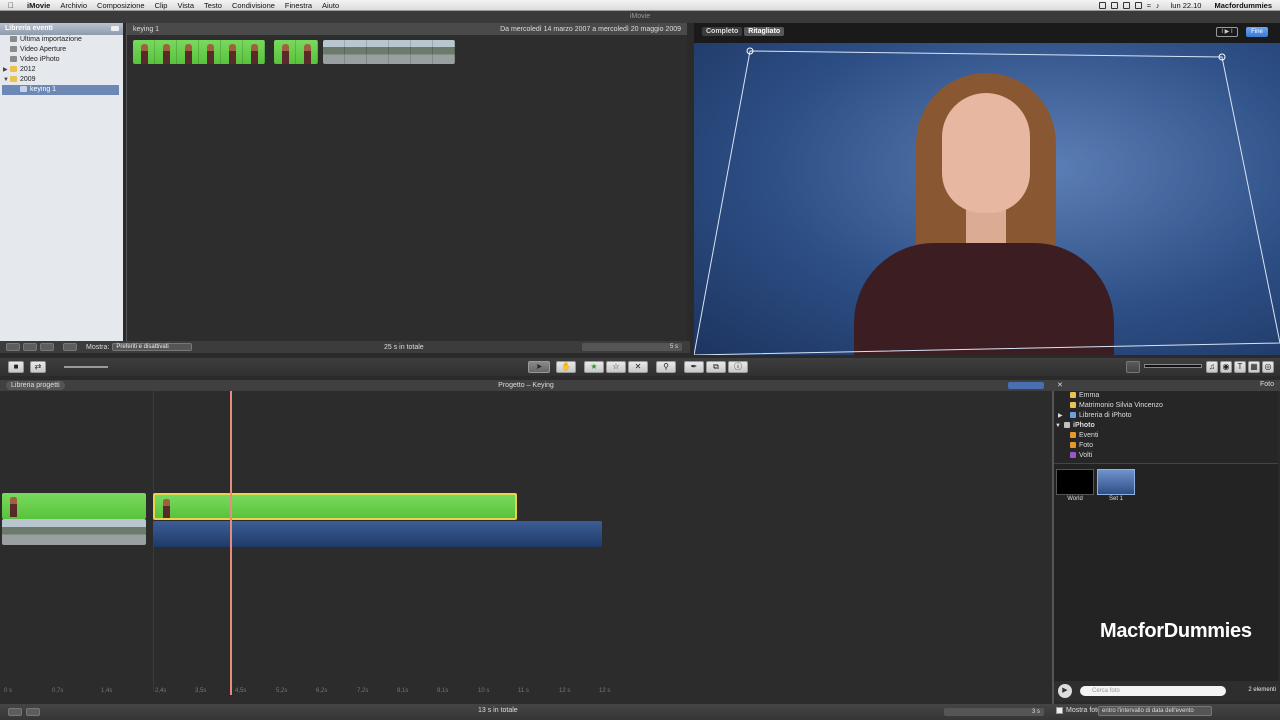 Image resolution: width=1280 pixels, height=720 pixels. What do you see at coordinates (666, 367) in the screenshot?
I see `keyword-icon: ⚲` at bounding box center [666, 367].